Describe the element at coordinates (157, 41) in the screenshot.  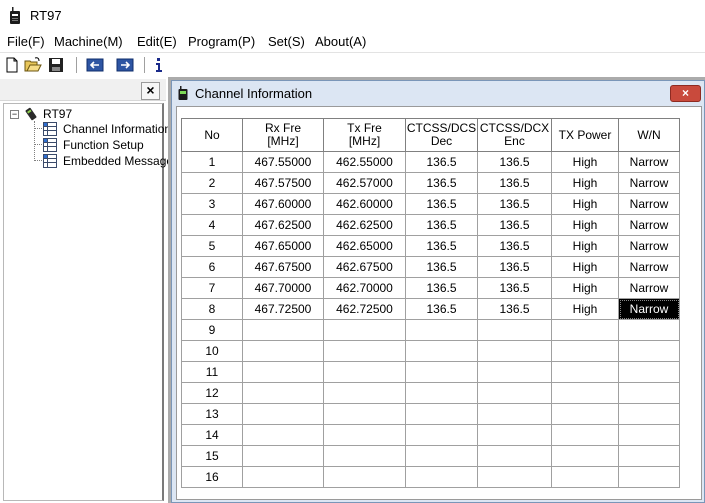
I see `menu-edit: Edit(E)` at that location.